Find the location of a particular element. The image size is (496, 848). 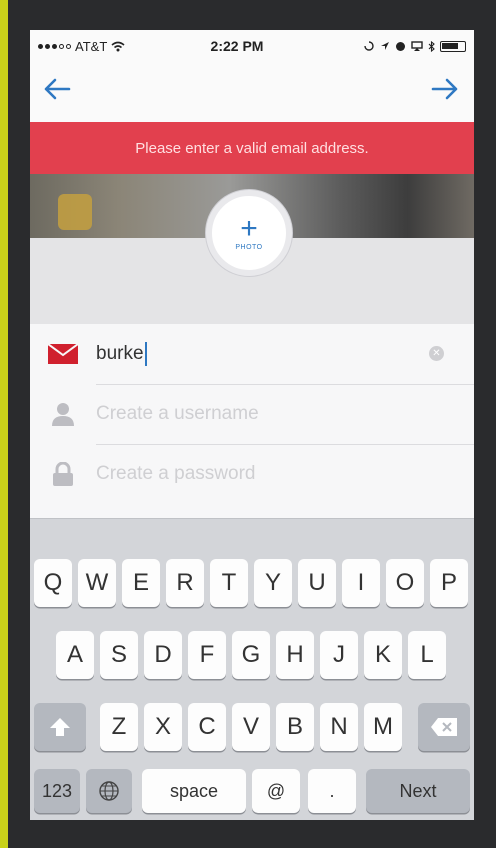

globe-key is located at coordinates (109, 791).